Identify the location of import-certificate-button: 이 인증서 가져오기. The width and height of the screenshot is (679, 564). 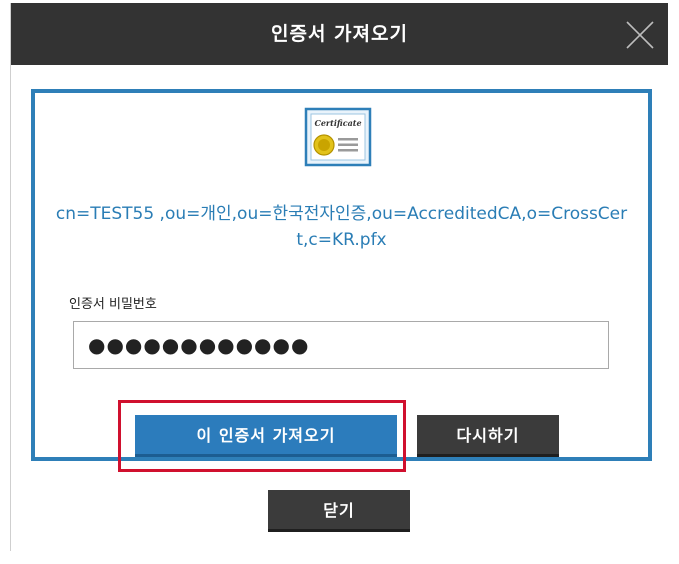
(266, 436).